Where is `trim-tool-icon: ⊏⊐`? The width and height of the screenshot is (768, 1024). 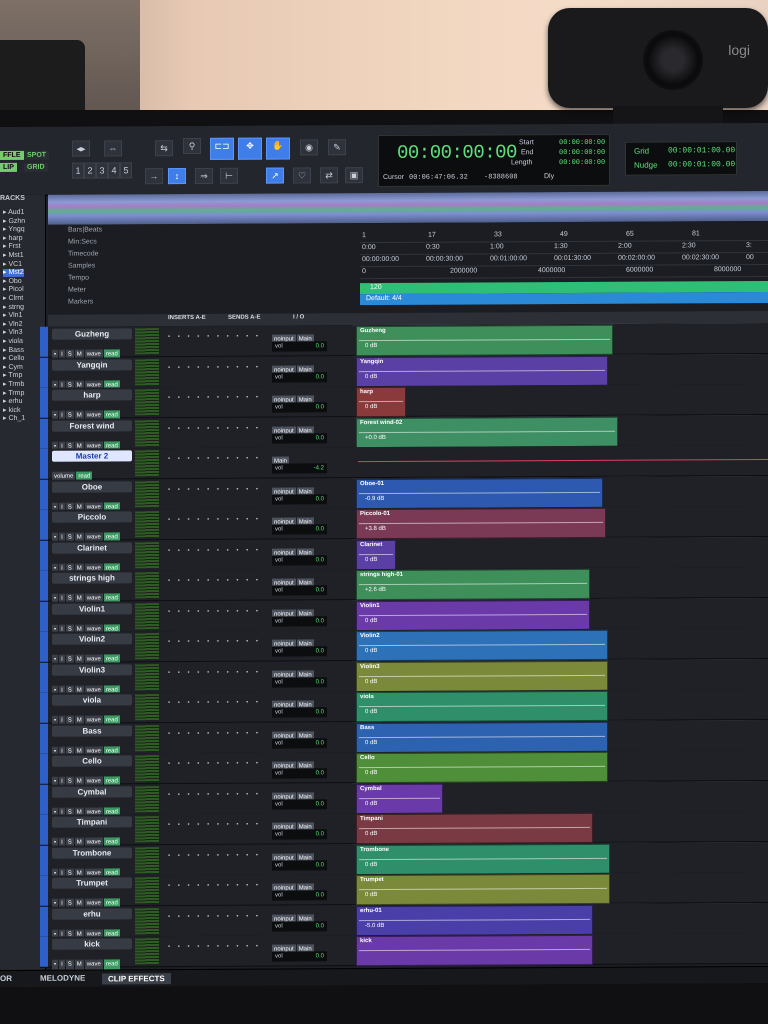
trim-tool-icon: ⊏⊐ is located at coordinates (222, 148).